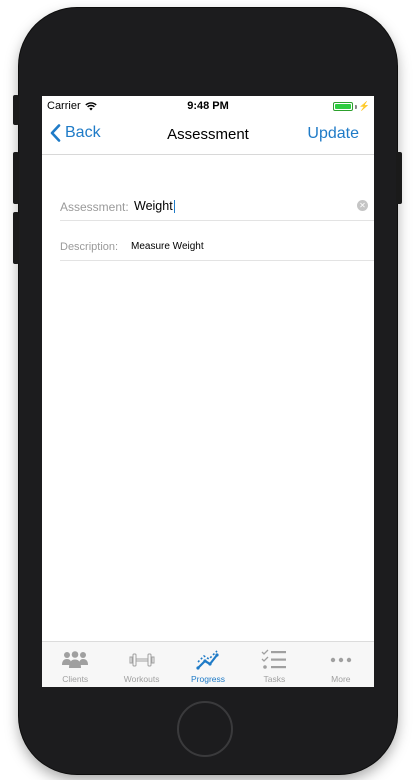 Image resolution: width=413 pixels, height=780 pixels. What do you see at coordinates (75, 659) in the screenshot?
I see `people-icon` at bounding box center [75, 659].